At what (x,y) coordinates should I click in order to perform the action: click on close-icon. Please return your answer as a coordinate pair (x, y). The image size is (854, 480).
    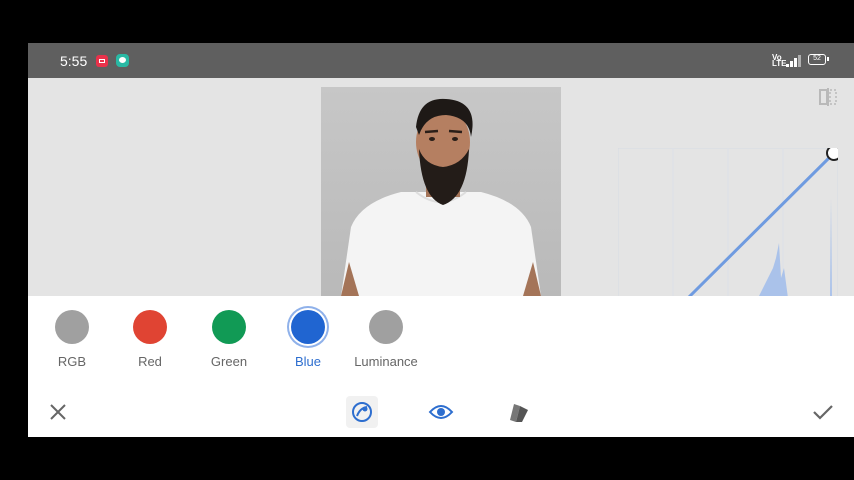
    Looking at the image, I should click on (58, 412).